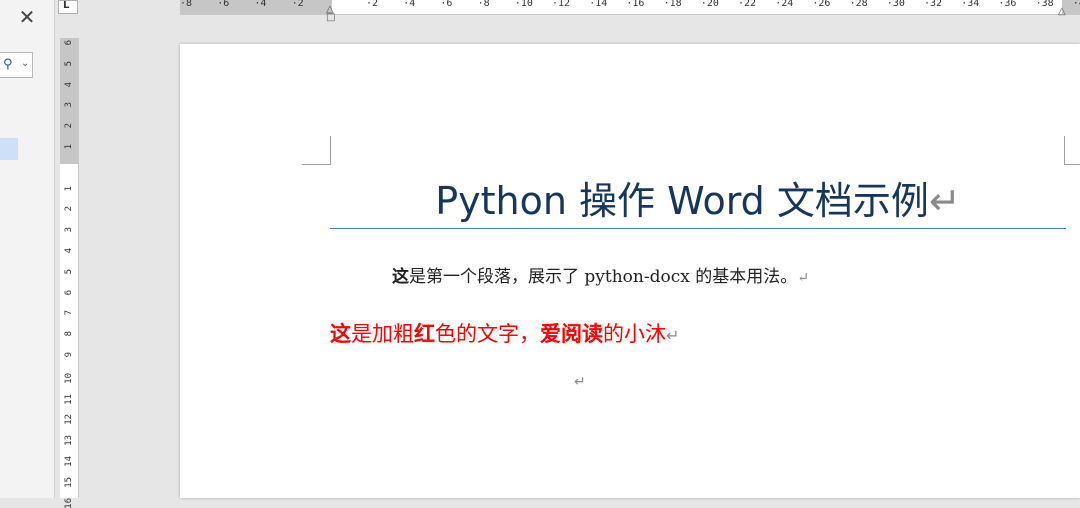 This screenshot has height=508, width=1080. What do you see at coordinates (27, 249) in the screenshot?
I see `navigation-pane: ✕ ⚲ ⌄` at bounding box center [27, 249].